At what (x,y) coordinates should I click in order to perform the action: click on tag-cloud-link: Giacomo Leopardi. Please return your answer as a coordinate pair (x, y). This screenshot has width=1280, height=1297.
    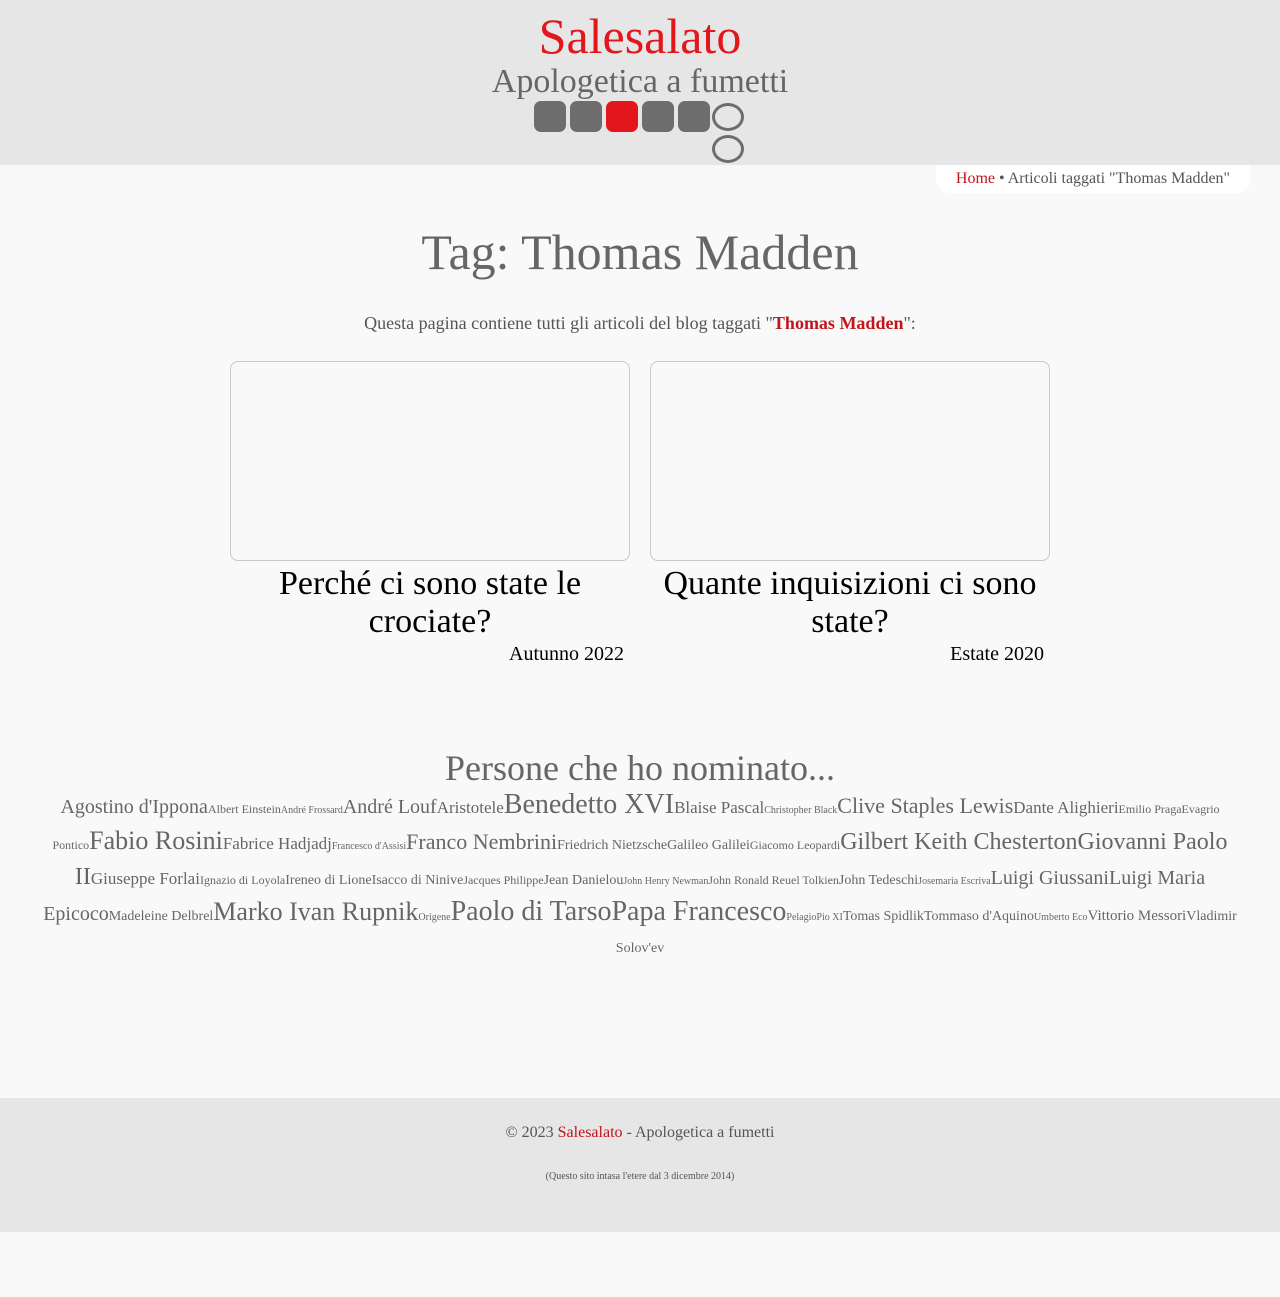
    Looking at the image, I should click on (795, 845).